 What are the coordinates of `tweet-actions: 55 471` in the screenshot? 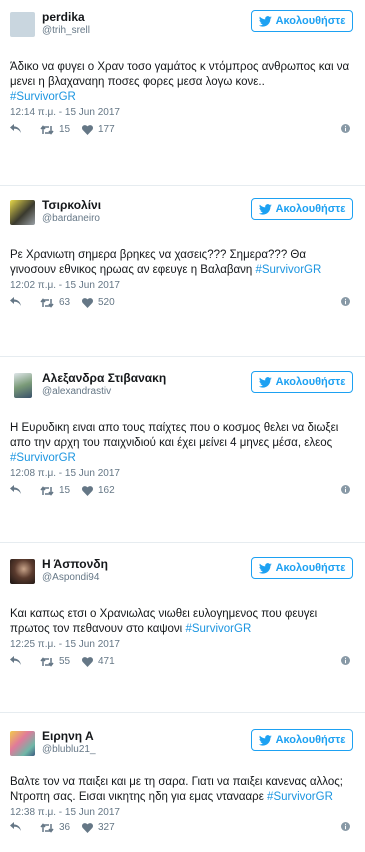 It's located at (182, 665).